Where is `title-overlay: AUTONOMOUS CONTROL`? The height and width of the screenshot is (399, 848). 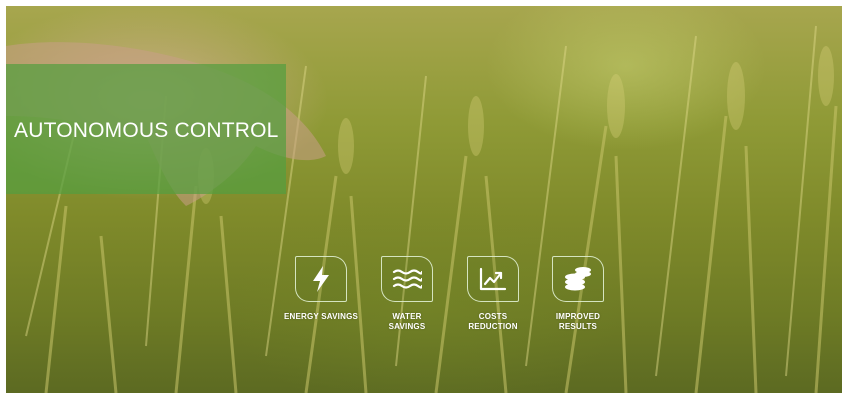
title-overlay: AUTONOMOUS CONTROL is located at coordinates (146, 129).